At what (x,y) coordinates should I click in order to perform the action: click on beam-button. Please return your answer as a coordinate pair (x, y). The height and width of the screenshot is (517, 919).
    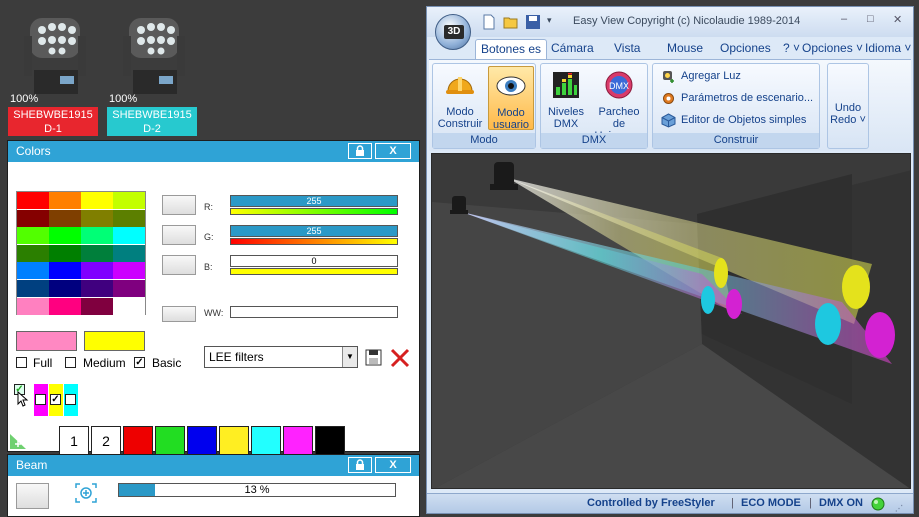
    Looking at the image, I should click on (32, 496).